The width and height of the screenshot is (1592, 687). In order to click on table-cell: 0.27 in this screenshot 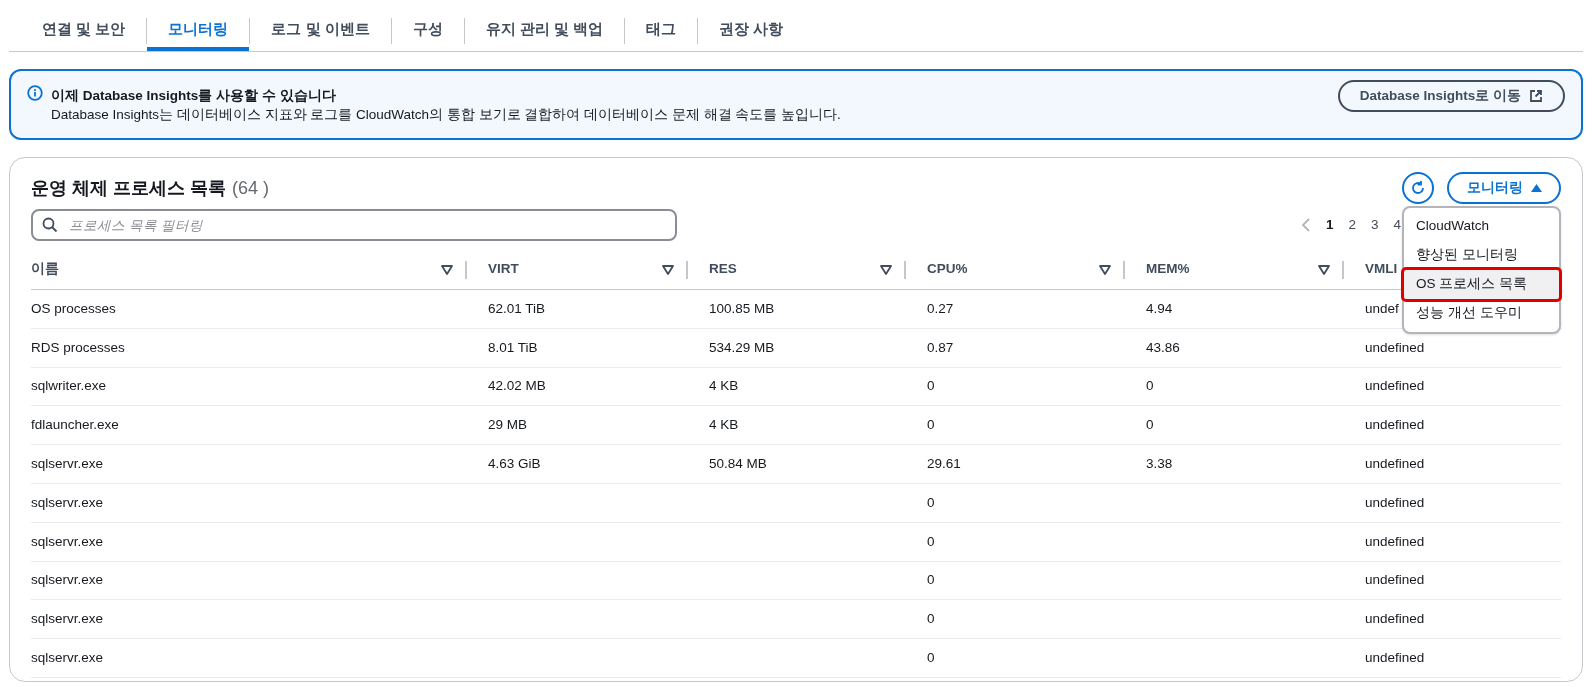, I will do `click(940, 308)`.